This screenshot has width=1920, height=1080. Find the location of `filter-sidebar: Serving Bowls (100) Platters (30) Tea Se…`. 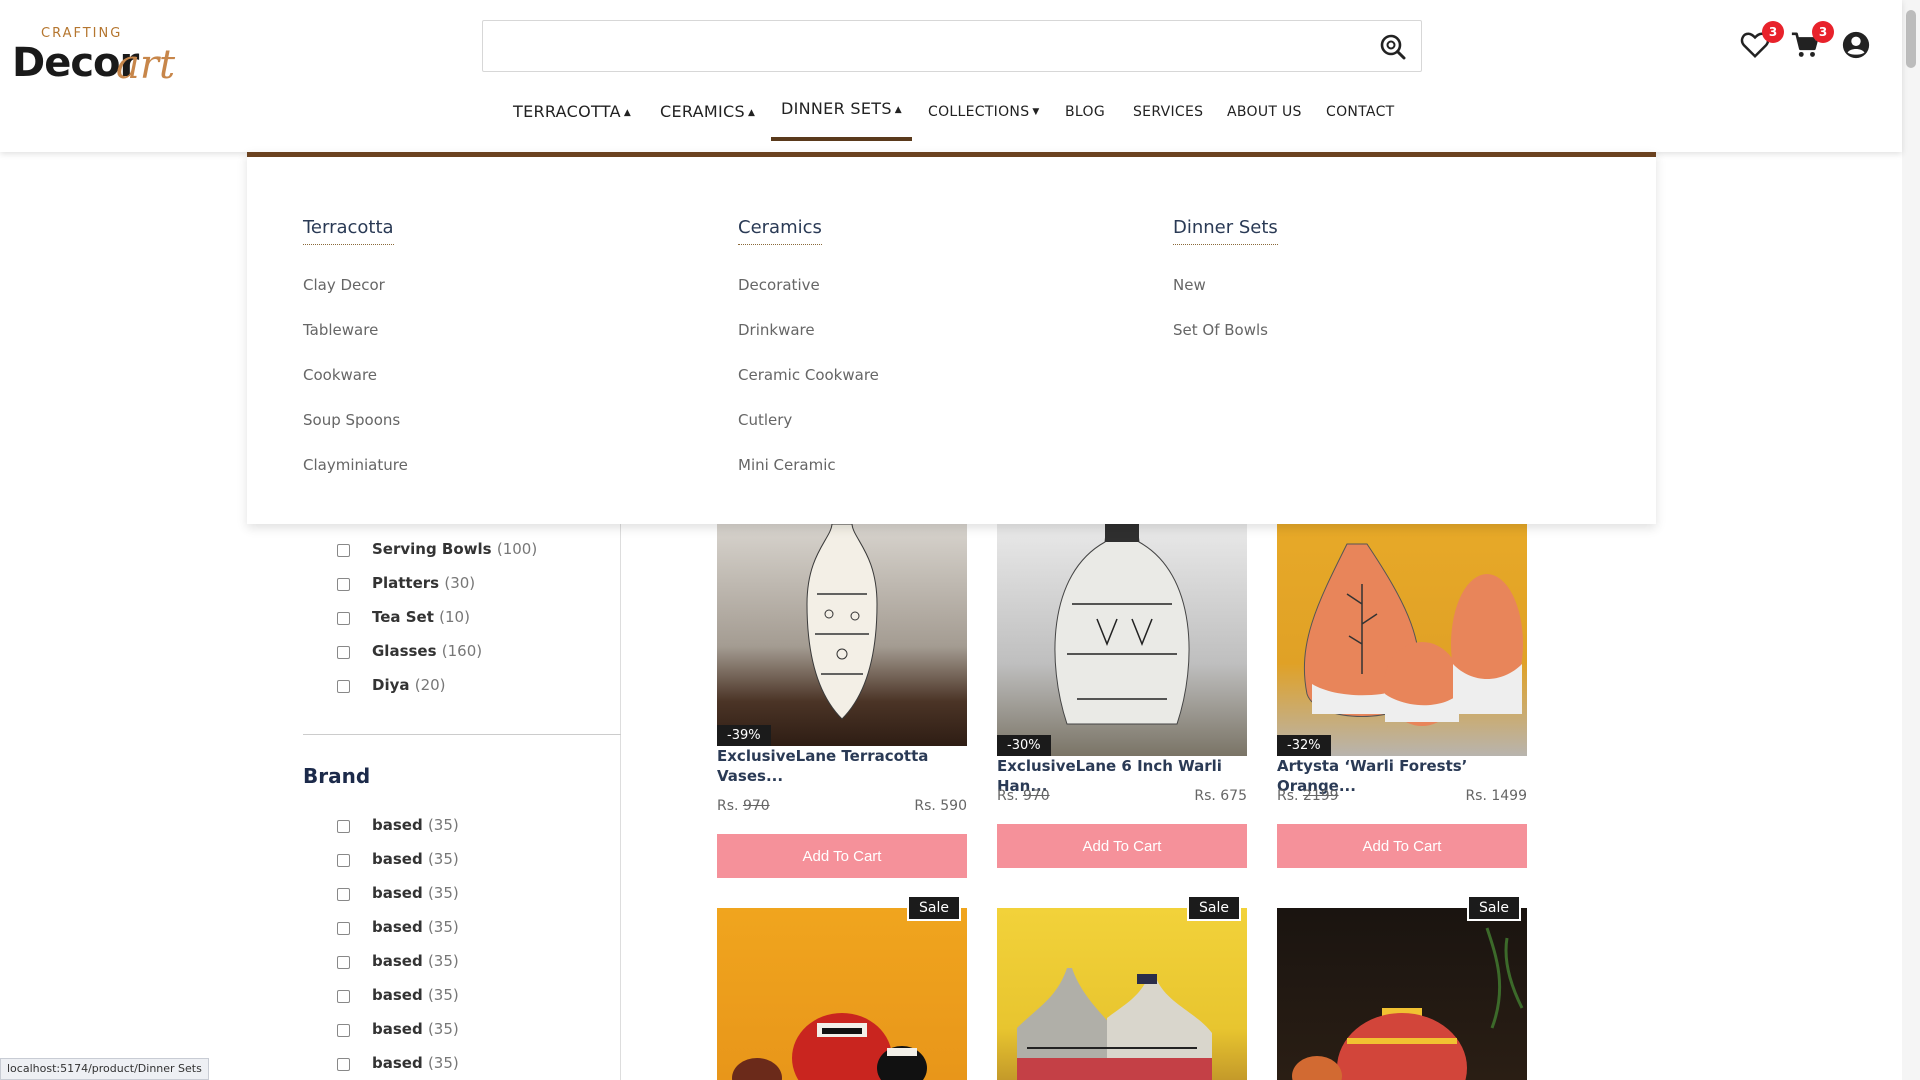

filter-sidebar: Serving Bowls (100) Platters (30) Tea Se… is located at coordinates (462, 802).